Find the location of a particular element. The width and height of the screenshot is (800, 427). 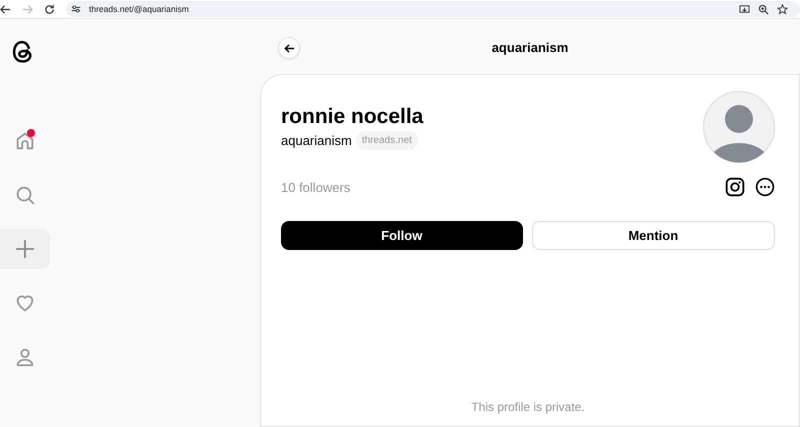

private-profile-notice: This profile is private. is located at coordinates (528, 407).